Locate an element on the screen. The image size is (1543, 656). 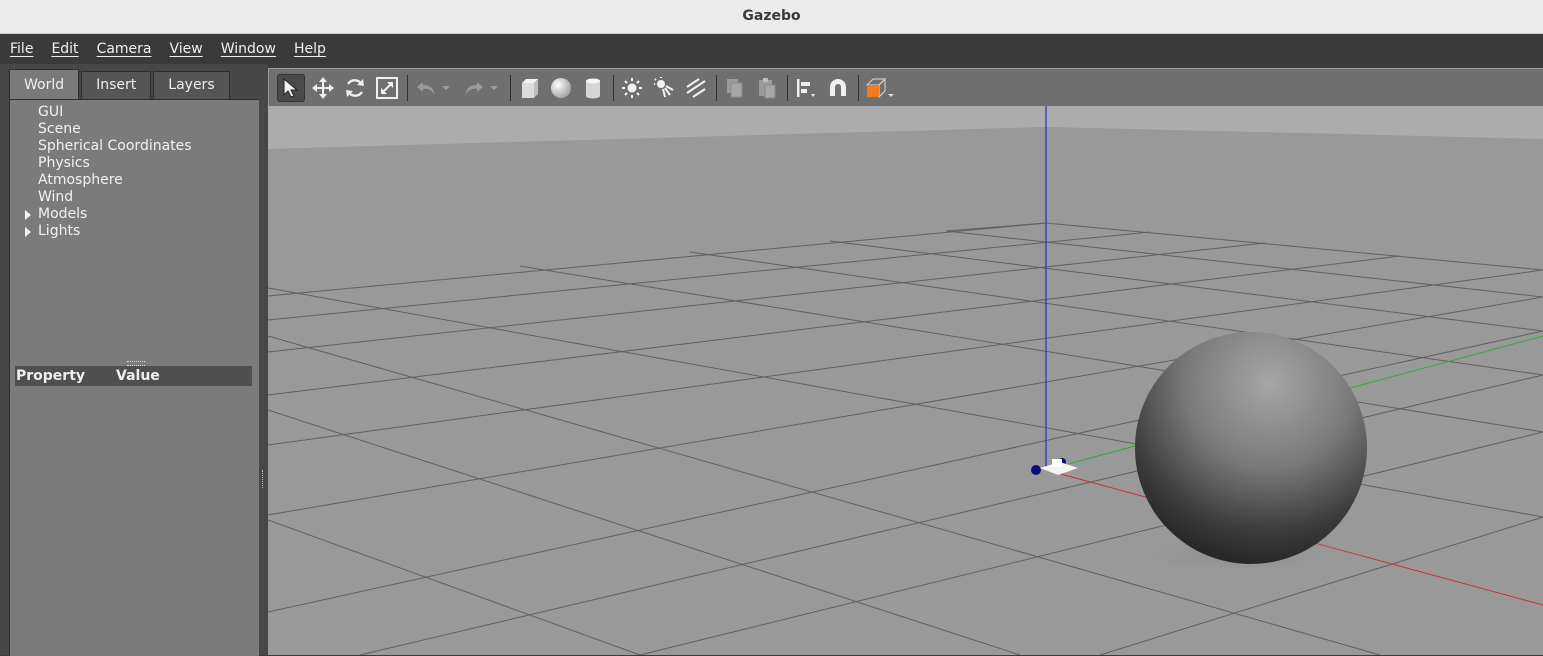
spot-light-icon is located at coordinates (664, 86).